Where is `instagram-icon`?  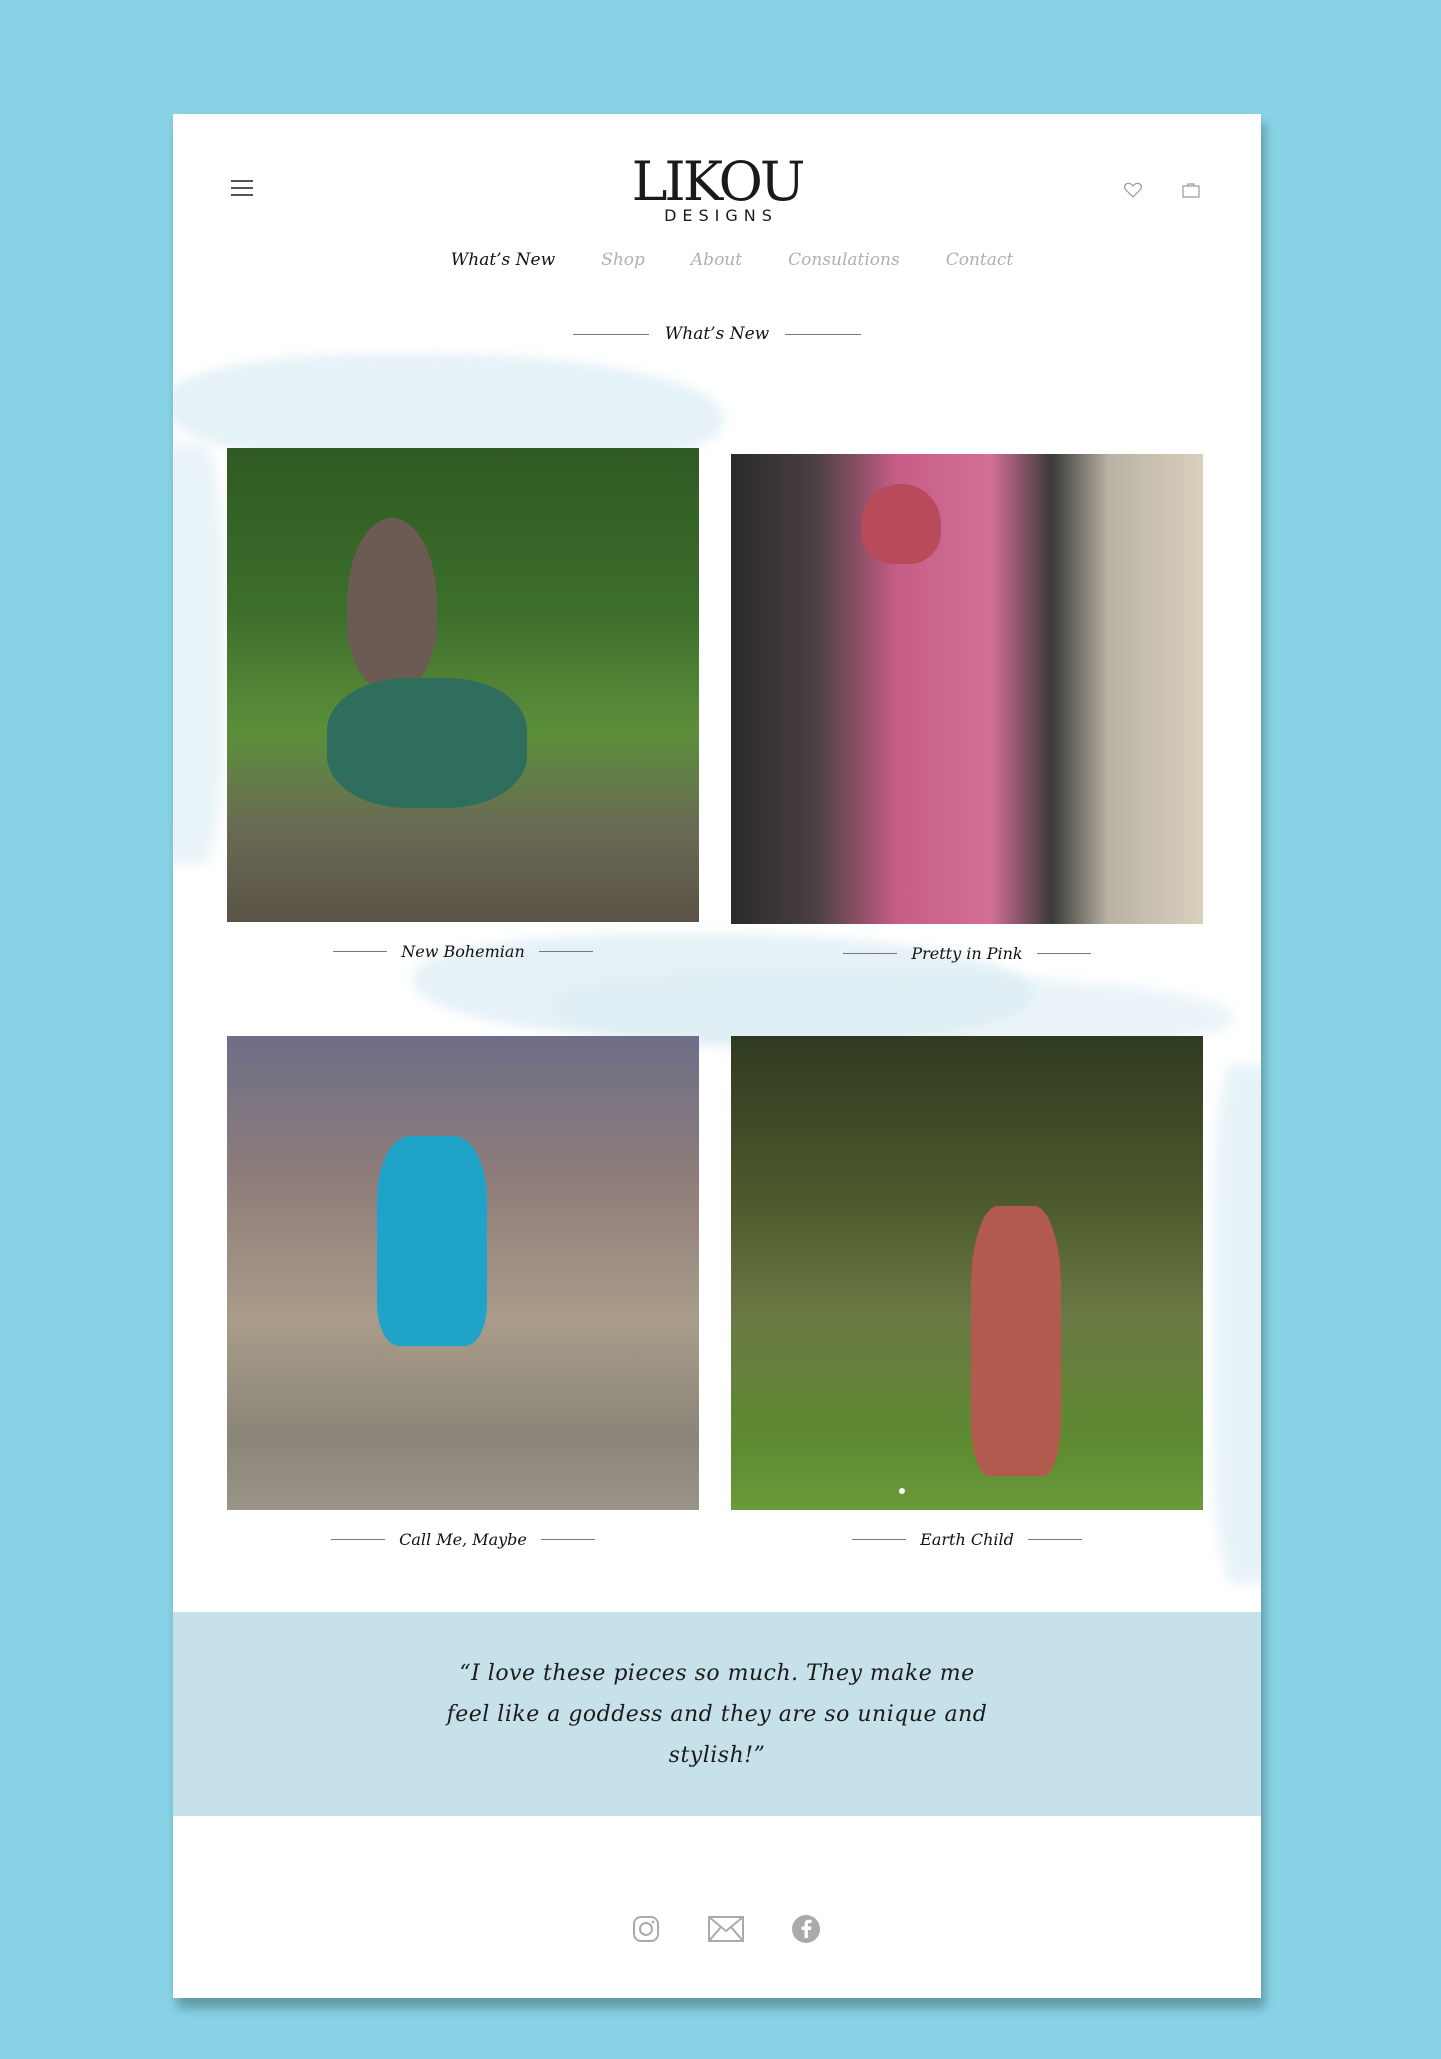
instagram-icon is located at coordinates (646, 1929).